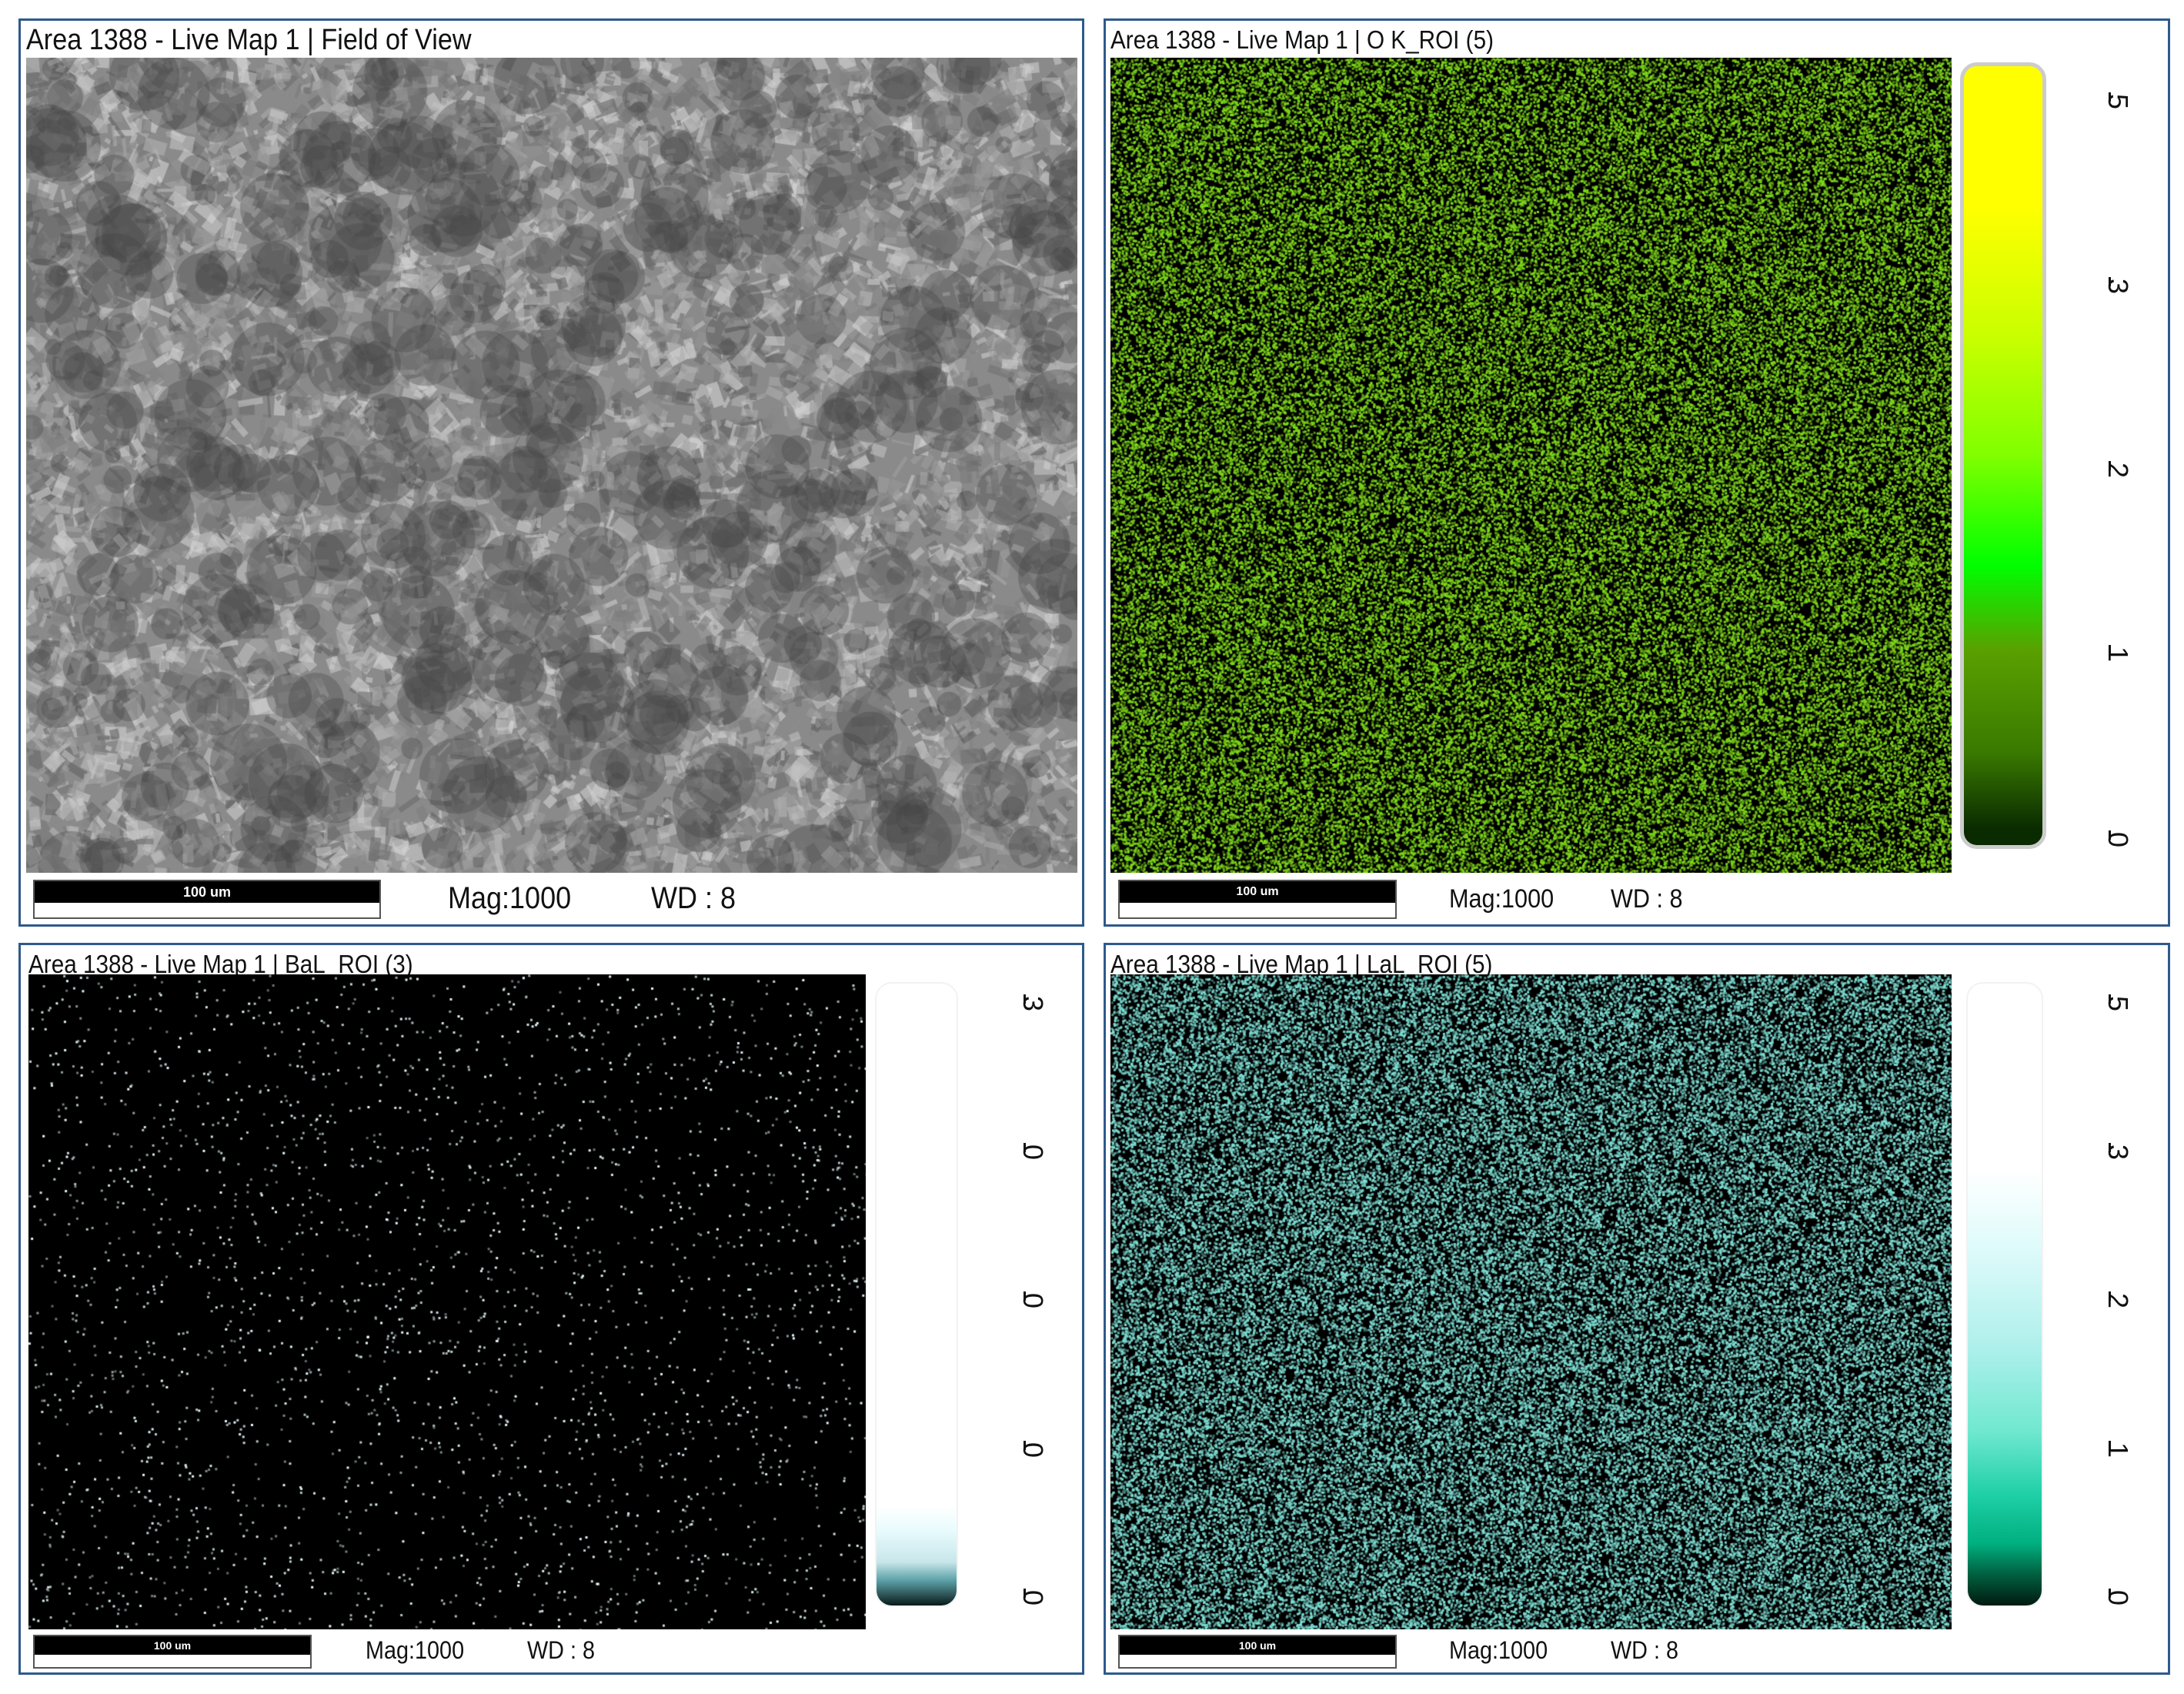 Image resolution: width=2184 pixels, height=1694 pixels. What do you see at coordinates (1531, 1301) in the screenshot?
I see `element-map-la` at bounding box center [1531, 1301].